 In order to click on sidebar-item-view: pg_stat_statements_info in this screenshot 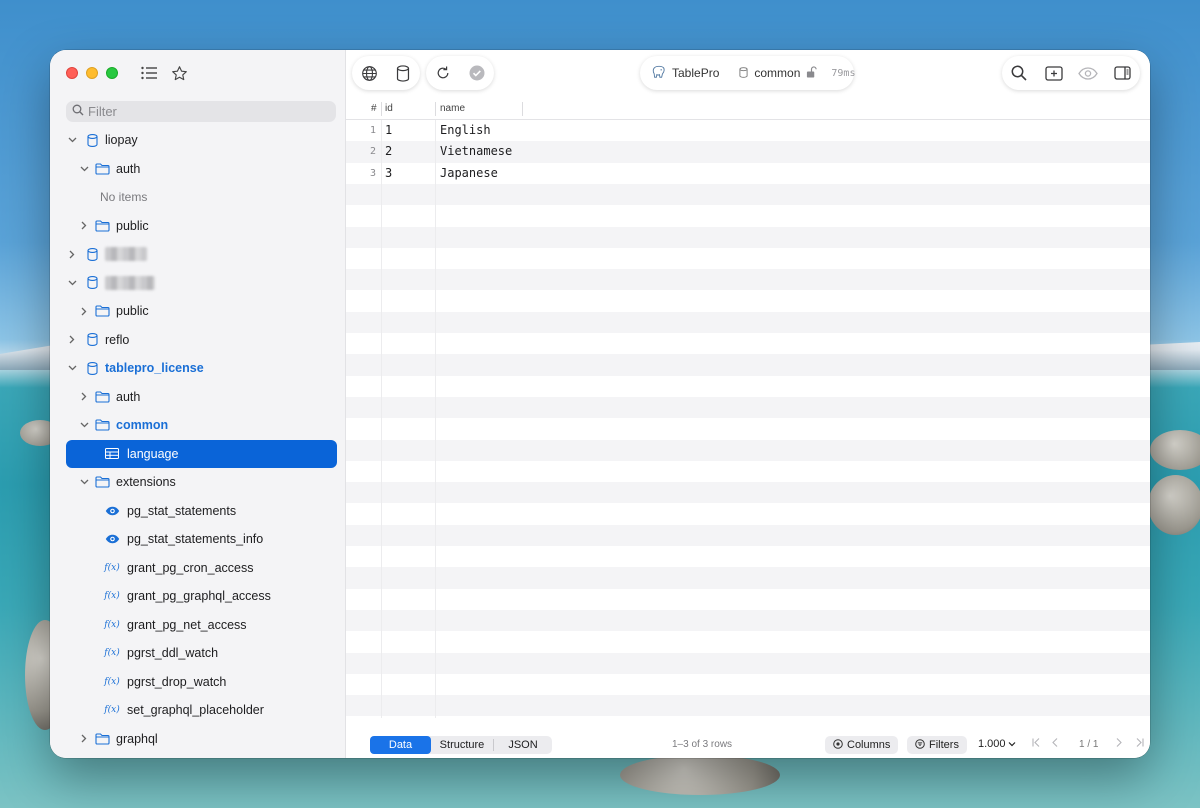, I will do `click(198, 539)`.